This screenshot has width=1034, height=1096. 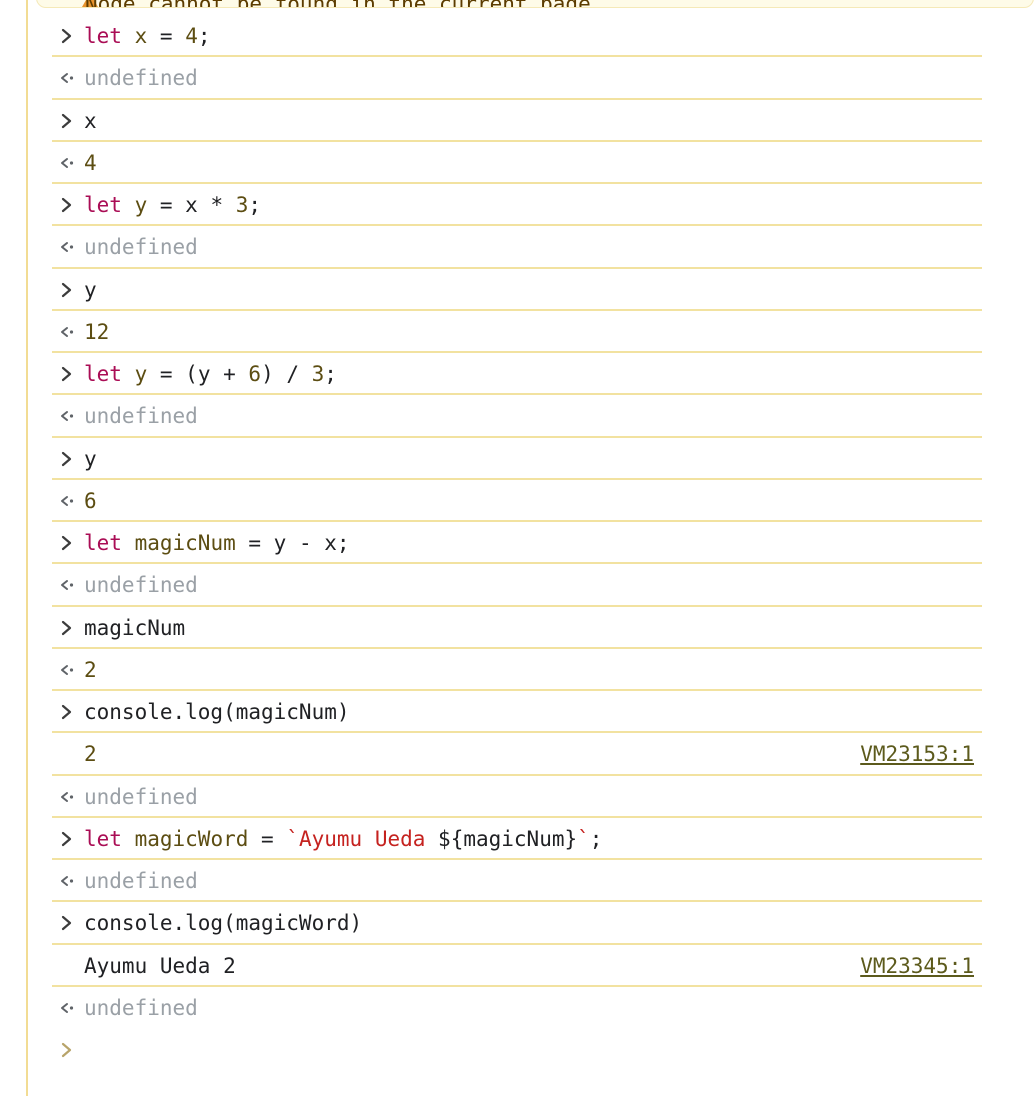 I want to click on console-input-row: console.log(magicWord), so click(x=517, y=923).